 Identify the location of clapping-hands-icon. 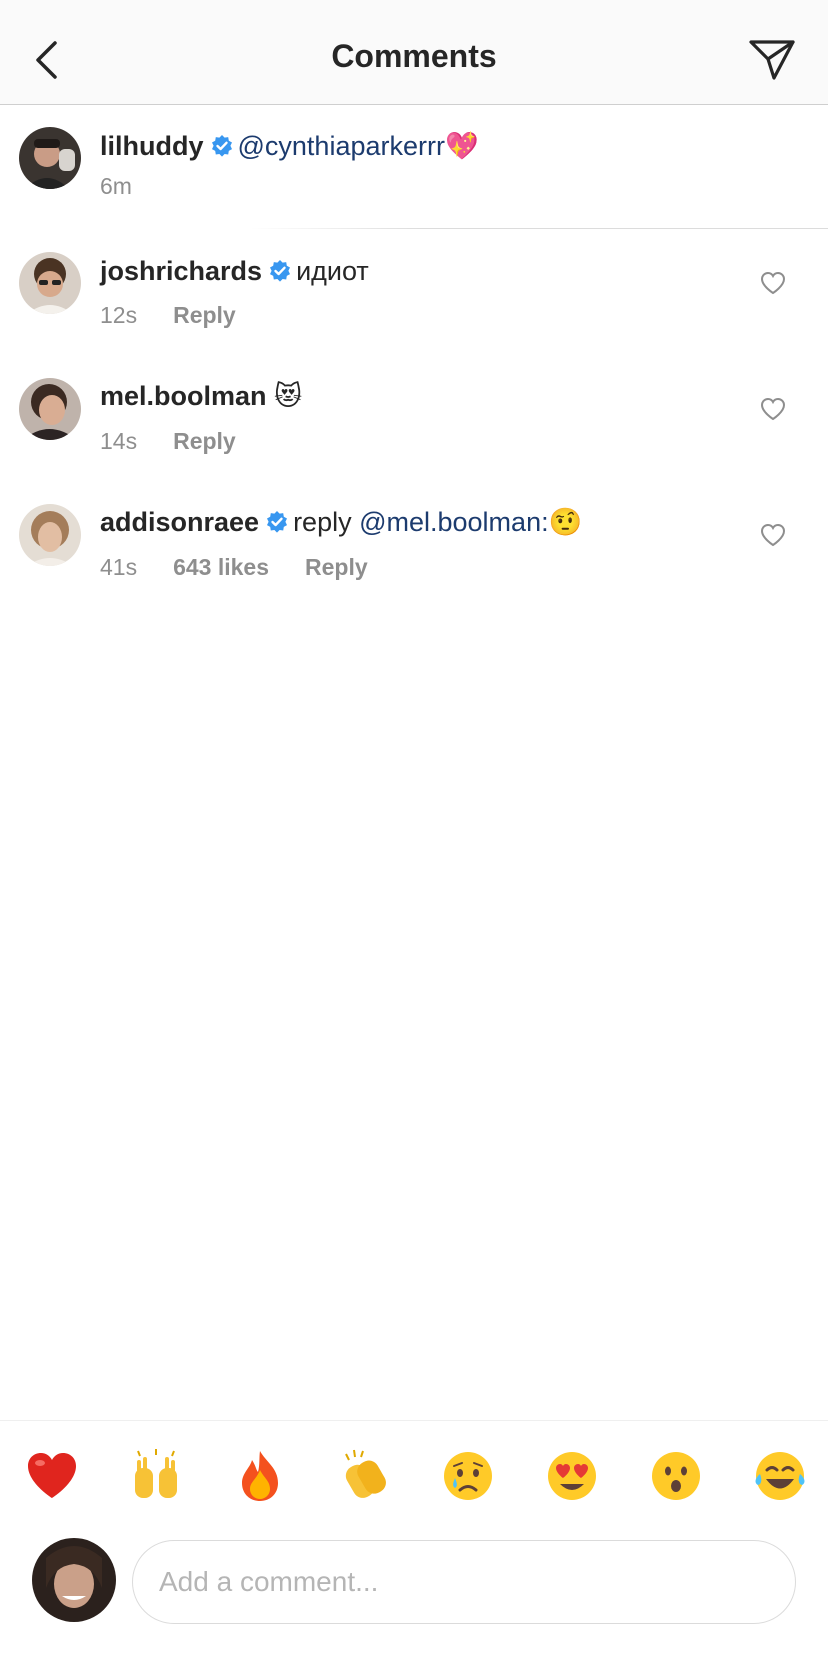
(365, 1473).